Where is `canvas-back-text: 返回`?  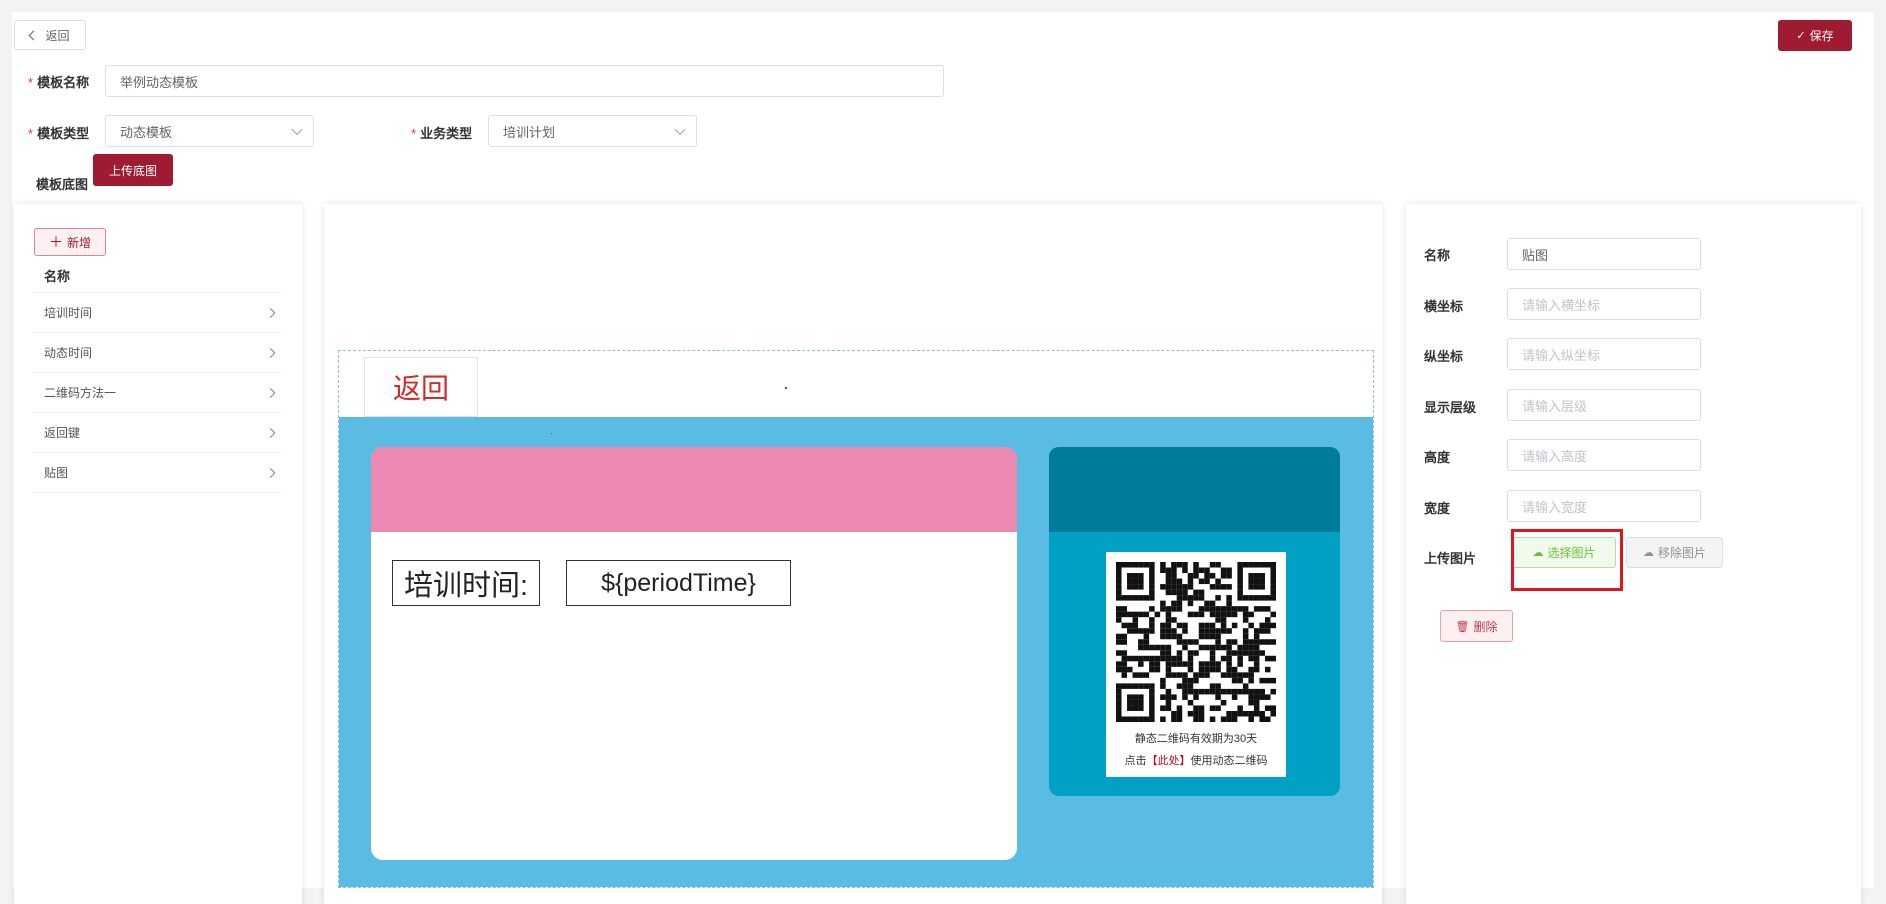 canvas-back-text: 返回 is located at coordinates (420, 388).